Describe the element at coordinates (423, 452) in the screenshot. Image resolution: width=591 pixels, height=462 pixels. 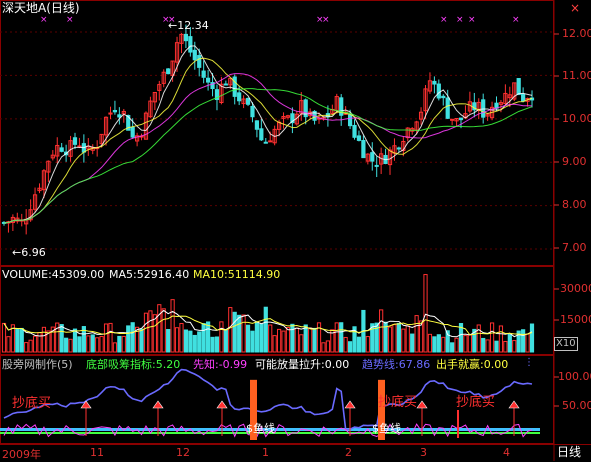
I see `time-label-3: 3` at that location.